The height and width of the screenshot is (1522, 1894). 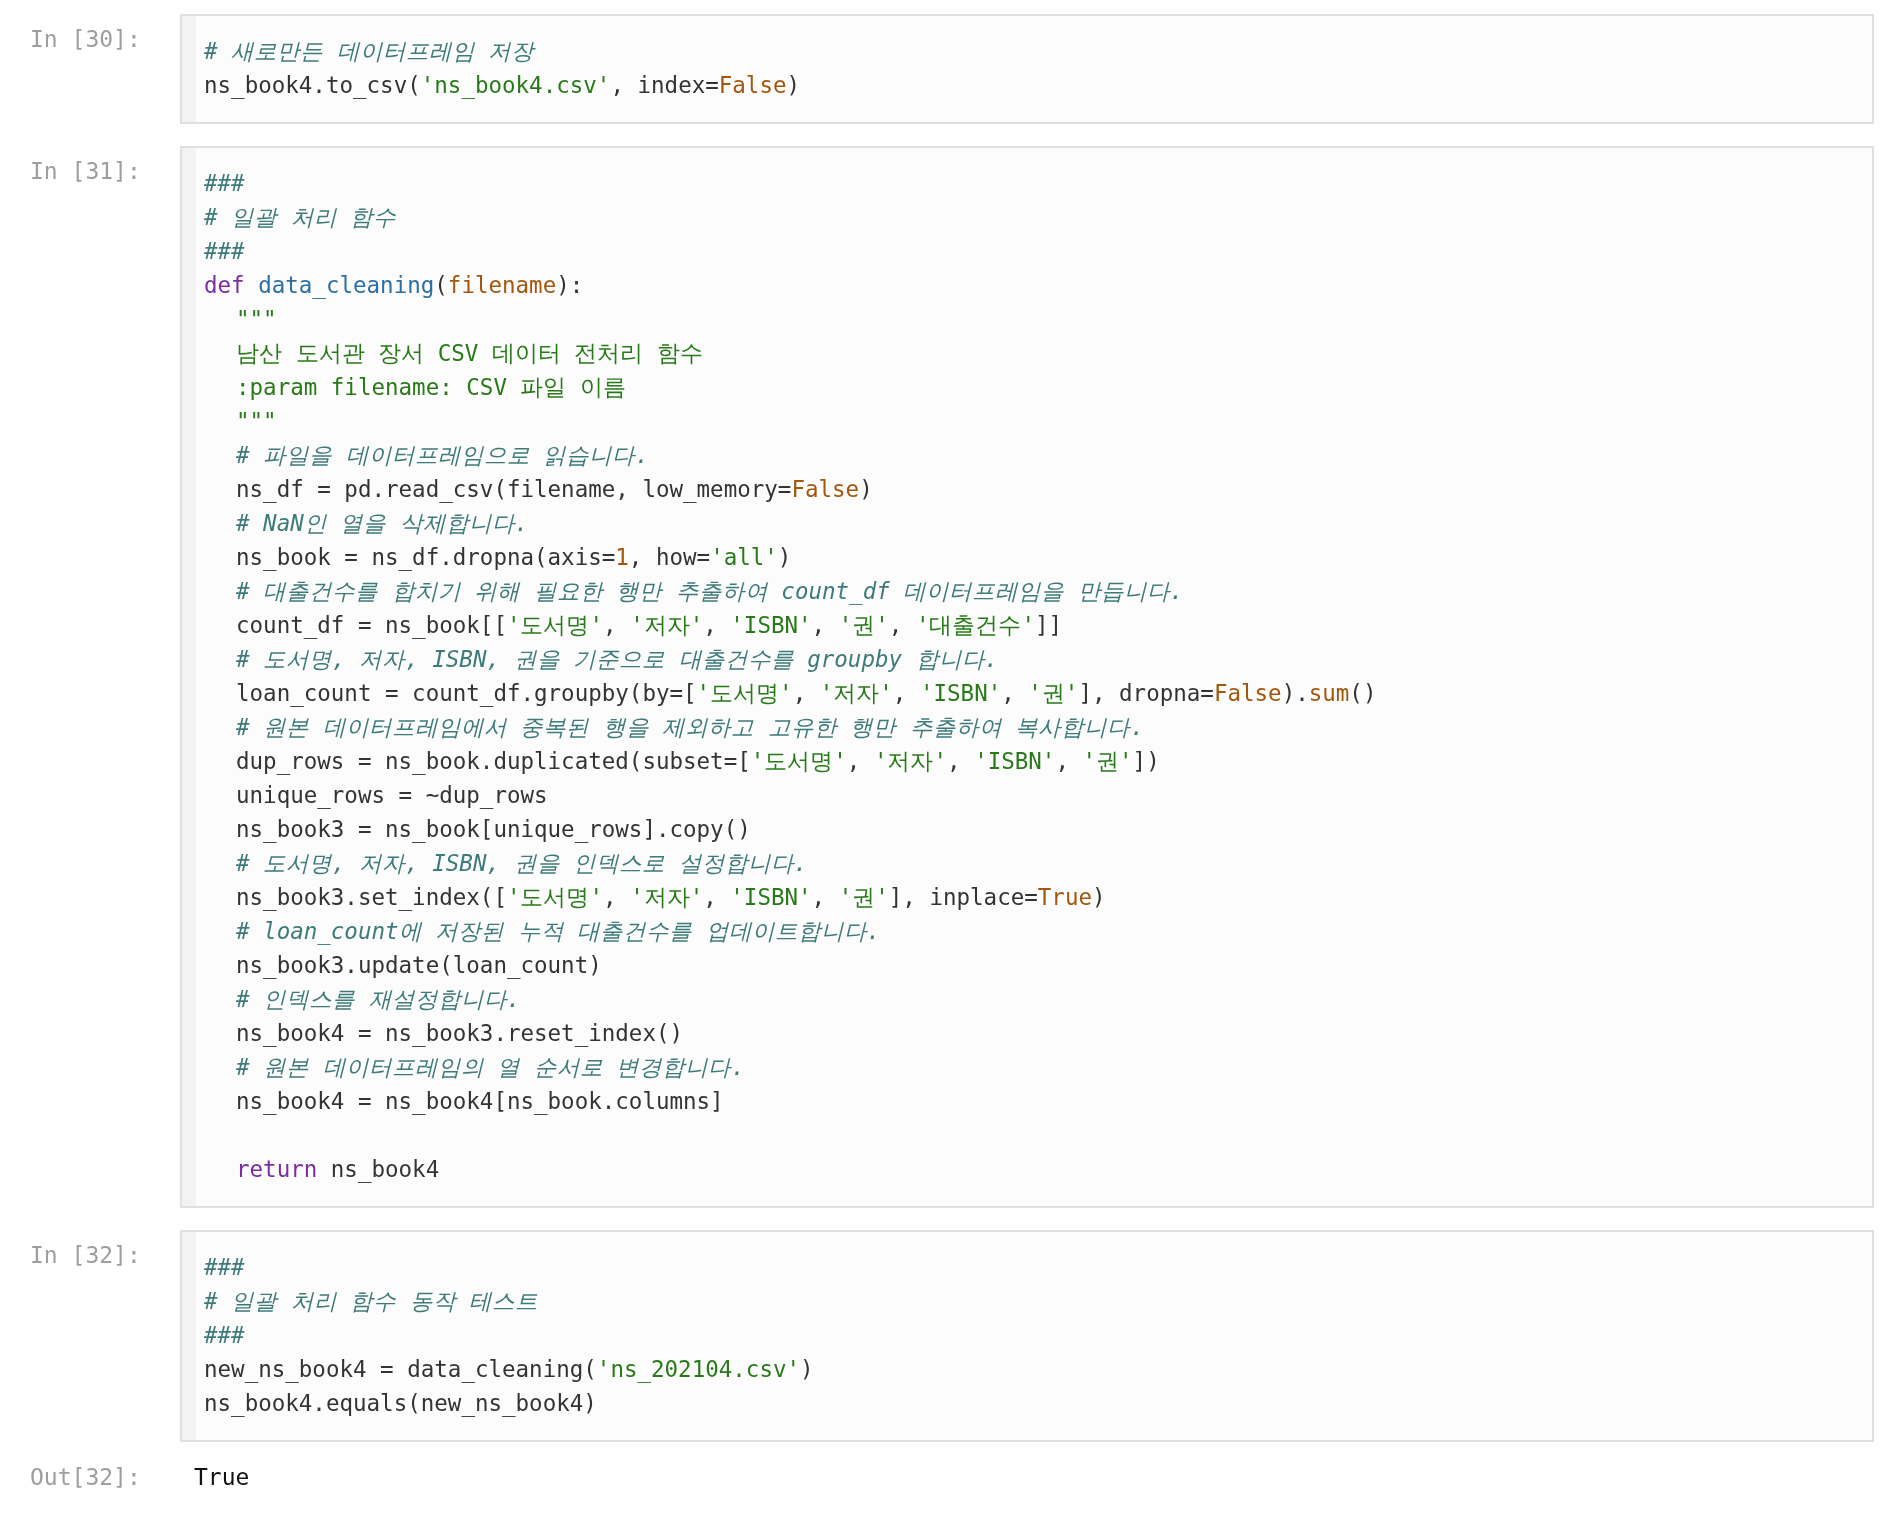 What do you see at coordinates (1027, 69) in the screenshot?
I see `code-cell: # 새로만든 데이터프레임 저장 ns_book4.to_csv('ns_book4.csv', index=False)` at bounding box center [1027, 69].